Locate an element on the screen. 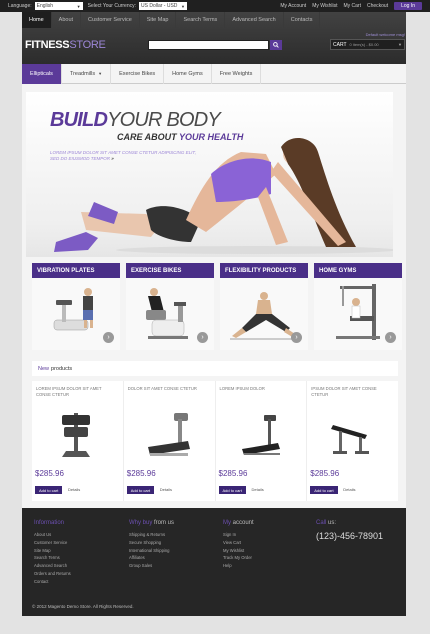  category-block-title: EXERCISE BIKES is located at coordinates (170, 270).